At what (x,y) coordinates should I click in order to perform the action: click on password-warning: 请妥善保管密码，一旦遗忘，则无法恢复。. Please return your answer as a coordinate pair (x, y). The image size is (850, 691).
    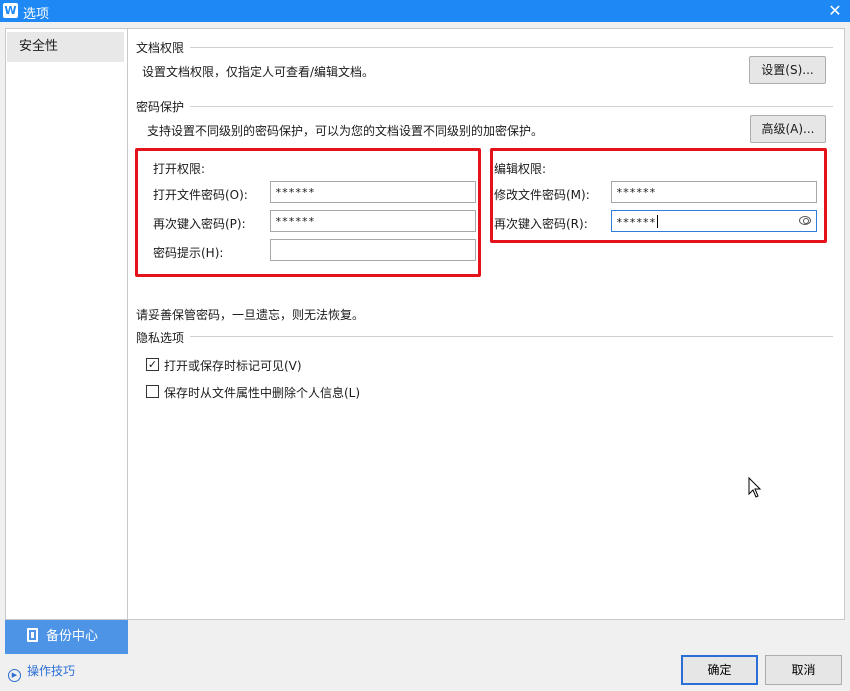
    Looking at the image, I should click on (250, 315).